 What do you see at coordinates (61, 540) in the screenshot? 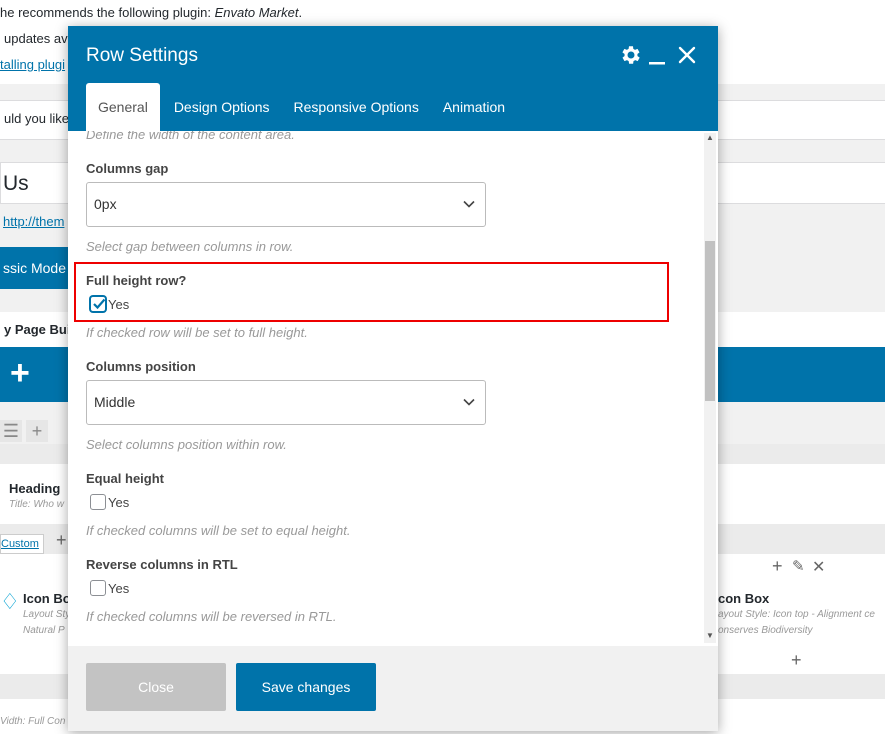
I see `column-add-icon: +` at bounding box center [61, 540].